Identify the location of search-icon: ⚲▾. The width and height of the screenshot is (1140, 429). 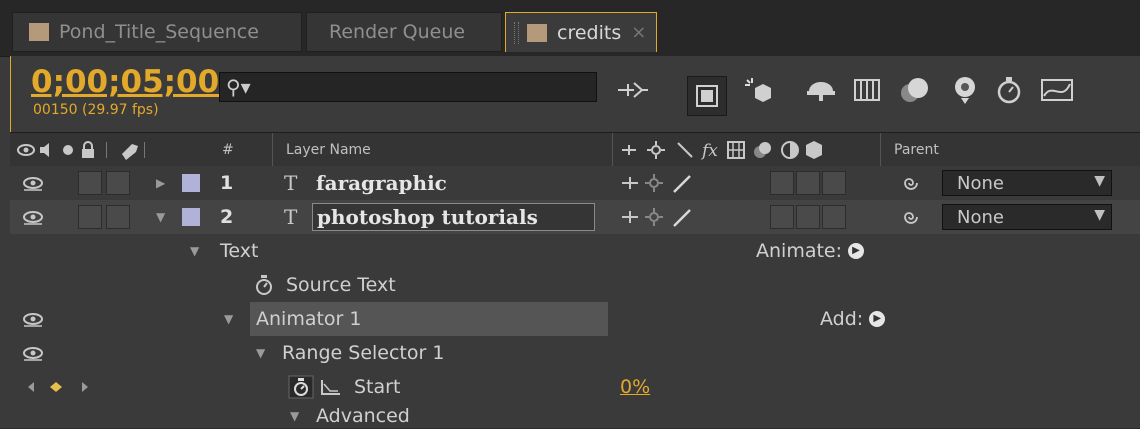
(238, 87).